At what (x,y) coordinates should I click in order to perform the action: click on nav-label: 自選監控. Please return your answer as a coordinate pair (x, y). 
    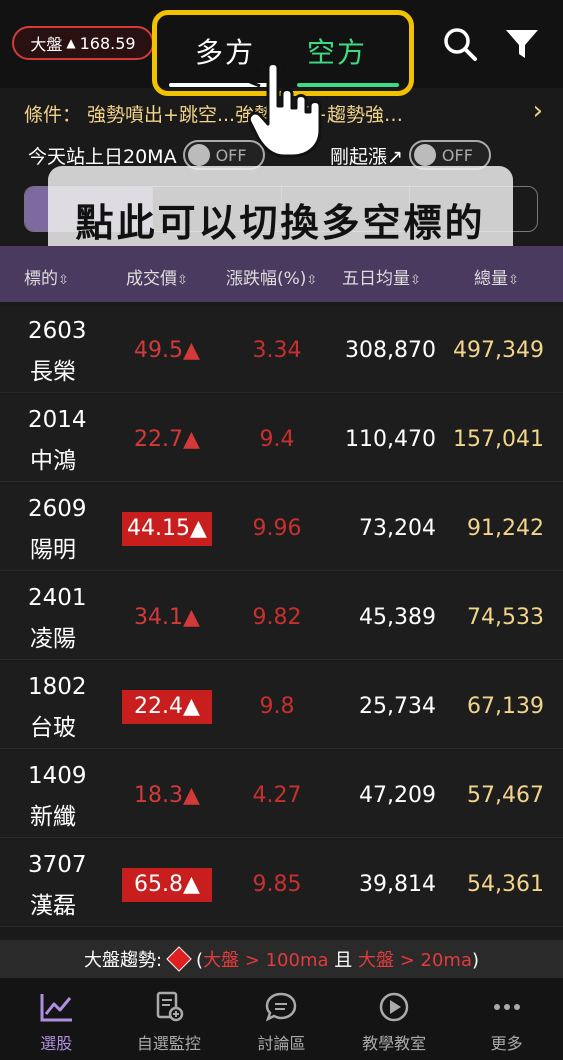
    Looking at the image, I should click on (168, 1043).